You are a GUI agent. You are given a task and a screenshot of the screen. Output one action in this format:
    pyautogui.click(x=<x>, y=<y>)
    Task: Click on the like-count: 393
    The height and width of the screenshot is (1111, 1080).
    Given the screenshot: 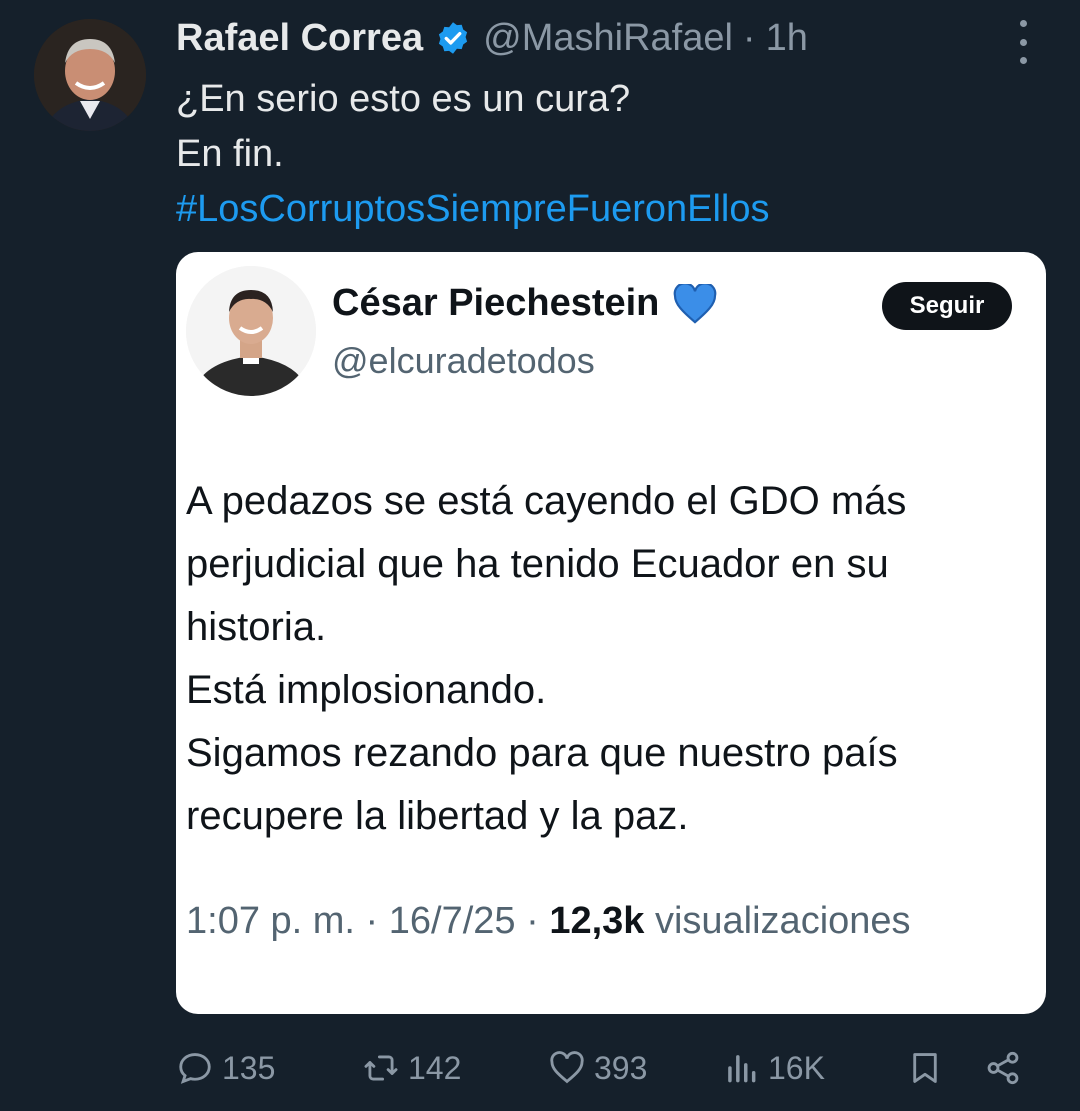 What is the action you would take?
    pyautogui.click(x=621, y=1067)
    